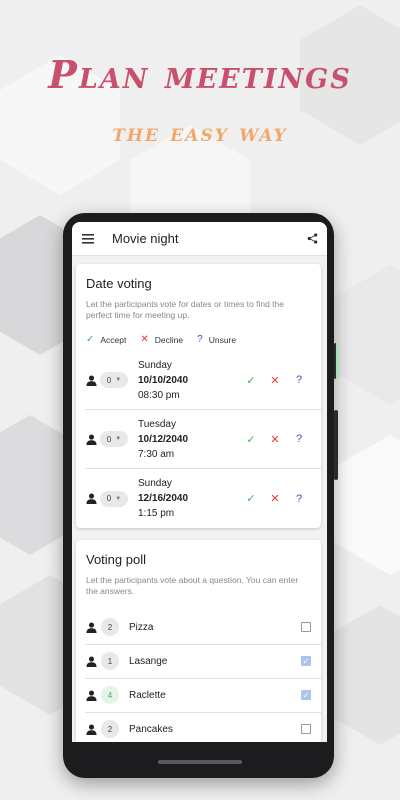  What do you see at coordinates (312, 239) in the screenshot?
I see `share-icon` at bounding box center [312, 239].